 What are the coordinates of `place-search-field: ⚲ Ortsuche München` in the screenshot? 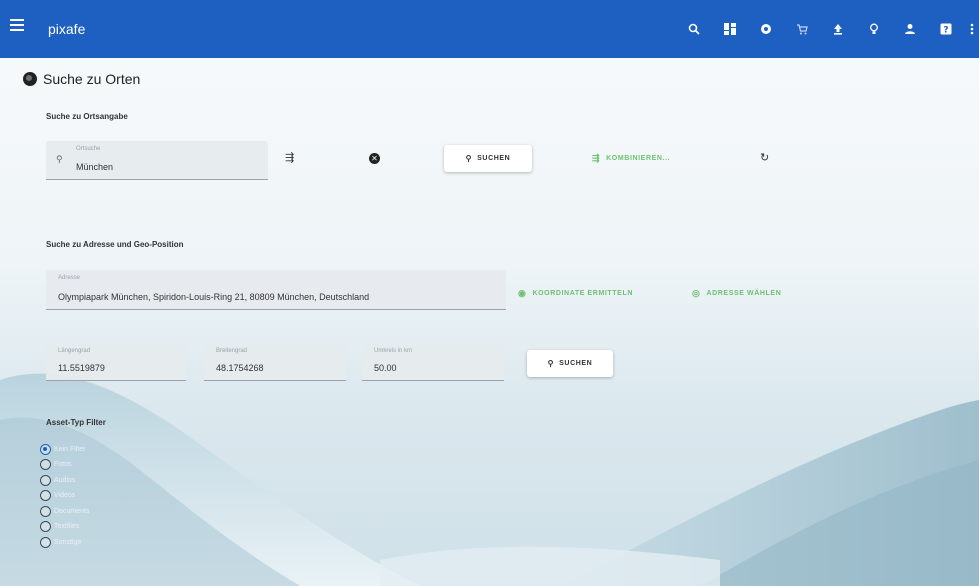 It's located at (157, 160).